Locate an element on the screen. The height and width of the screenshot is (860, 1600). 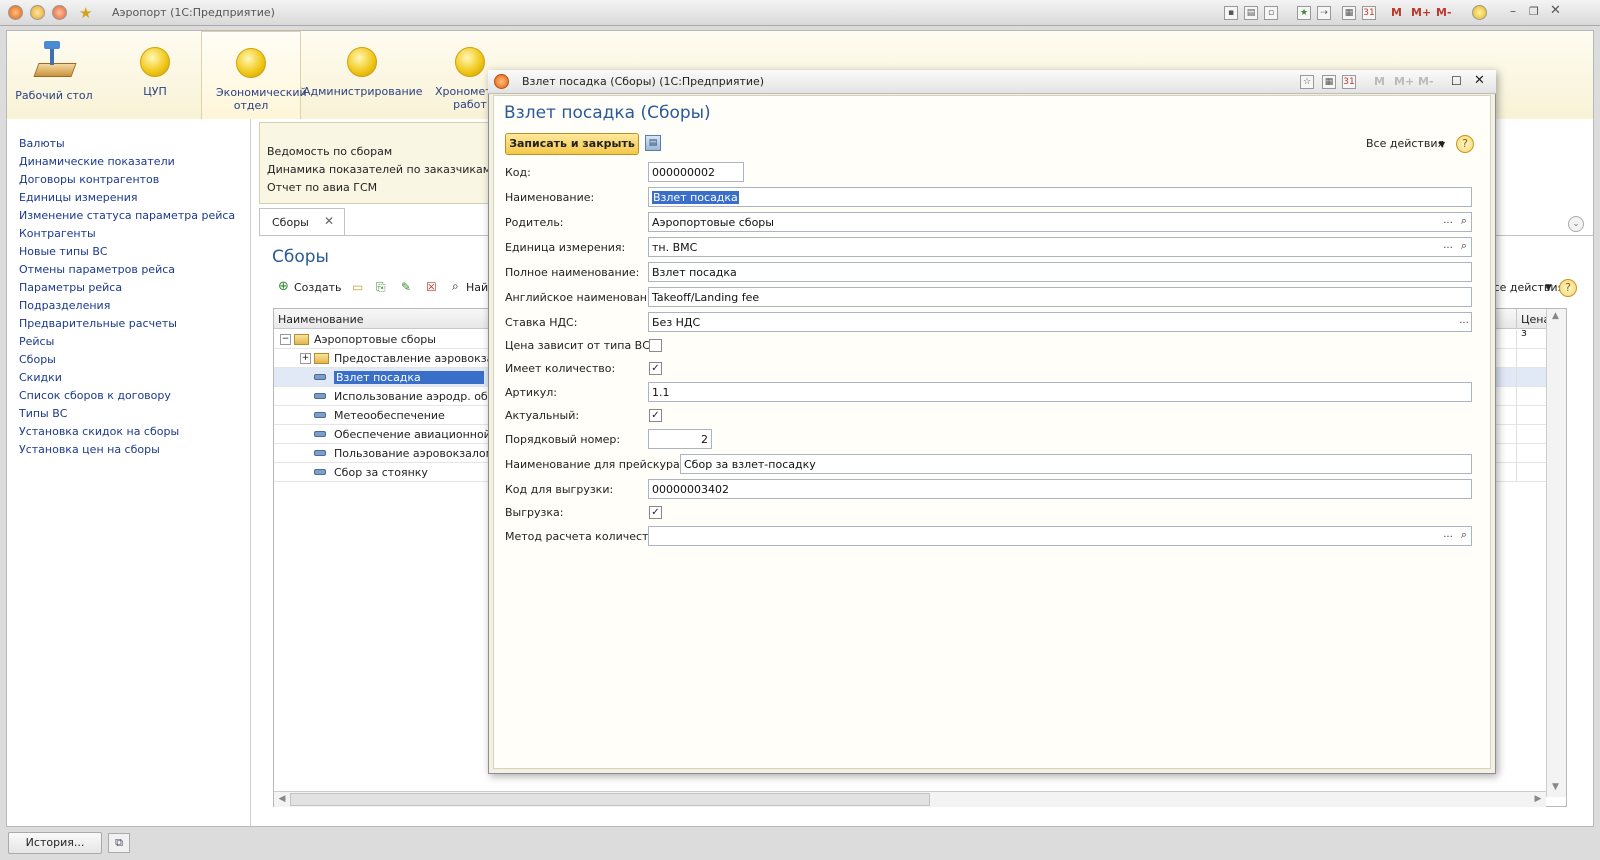
scroll-down-icon: ▼ is located at coordinates (1555, 787).